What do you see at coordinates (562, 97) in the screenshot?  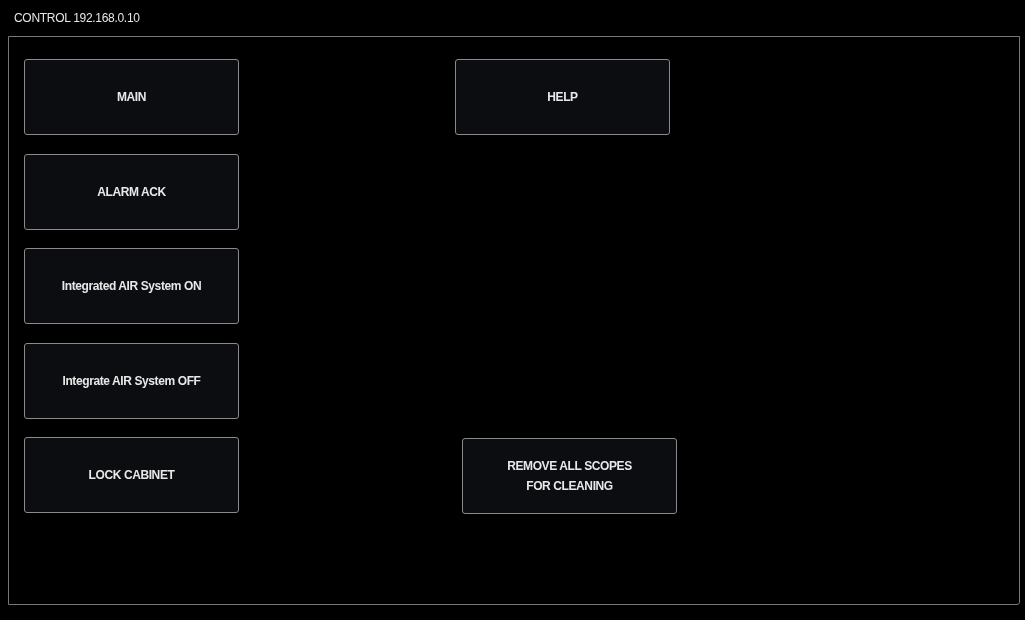 I see `command-button: HELP` at bounding box center [562, 97].